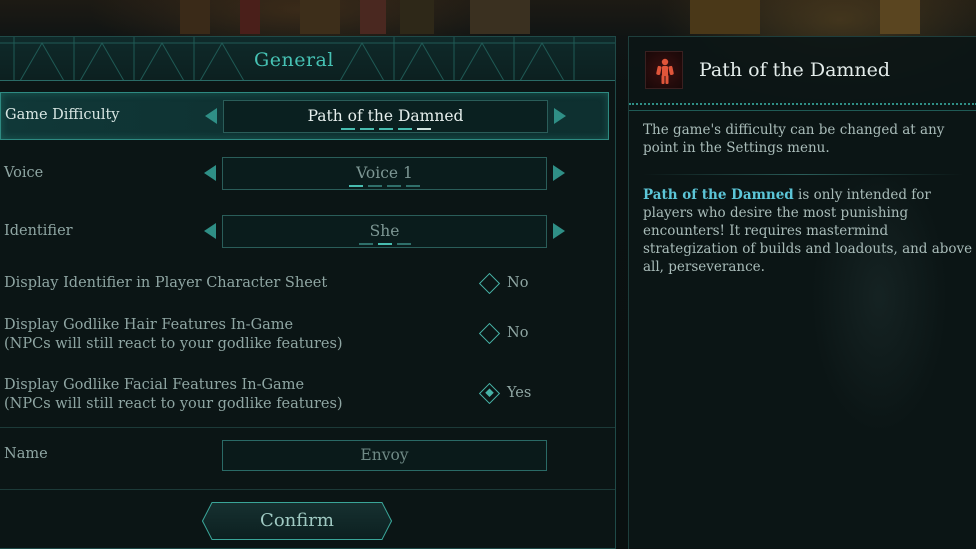 The width and height of the screenshot is (976, 549). What do you see at coordinates (24, 173) in the screenshot?
I see `setting-label: Voice` at bounding box center [24, 173].